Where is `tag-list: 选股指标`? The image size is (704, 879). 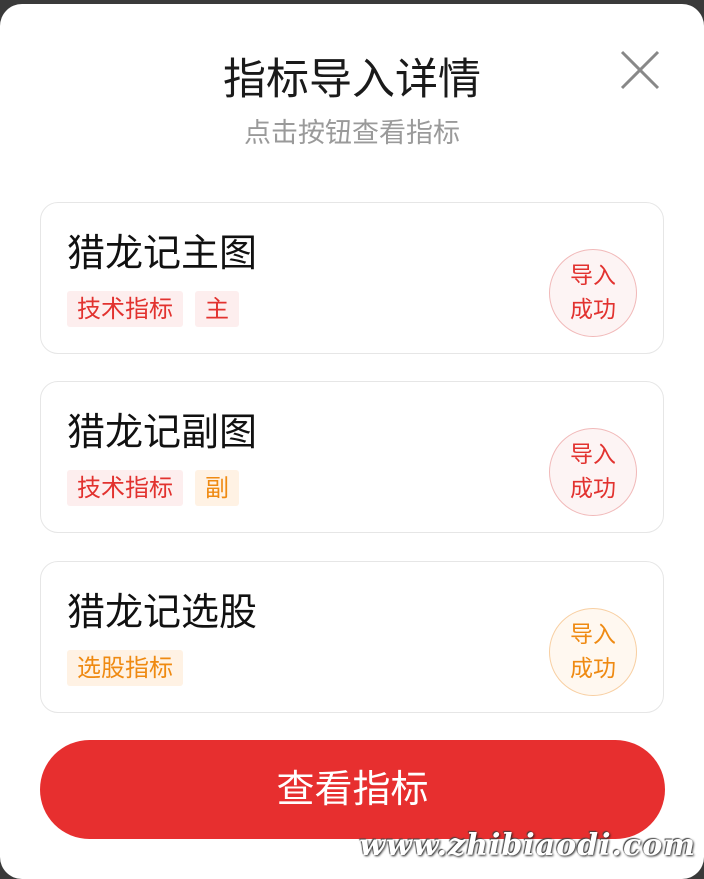 tag-list: 选股指标 is located at coordinates (125, 668).